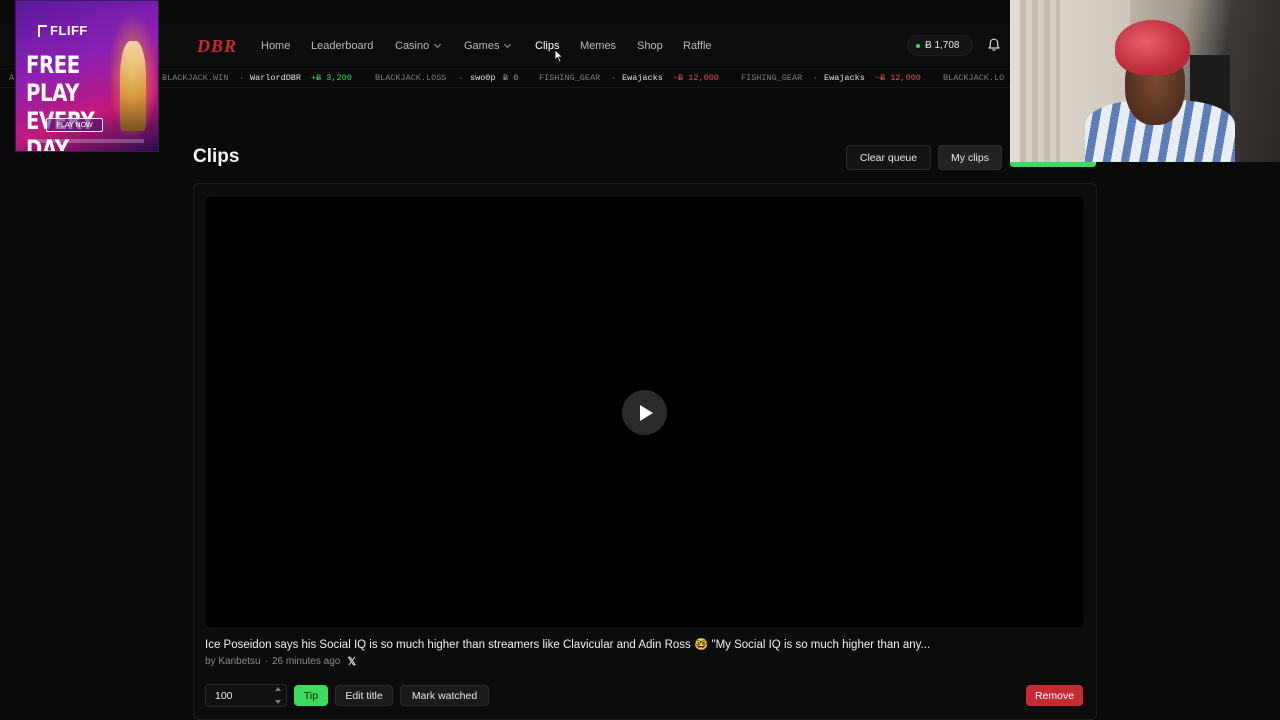 The width and height of the screenshot is (1280, 720). I want to click on play-button, so click(644, 412).